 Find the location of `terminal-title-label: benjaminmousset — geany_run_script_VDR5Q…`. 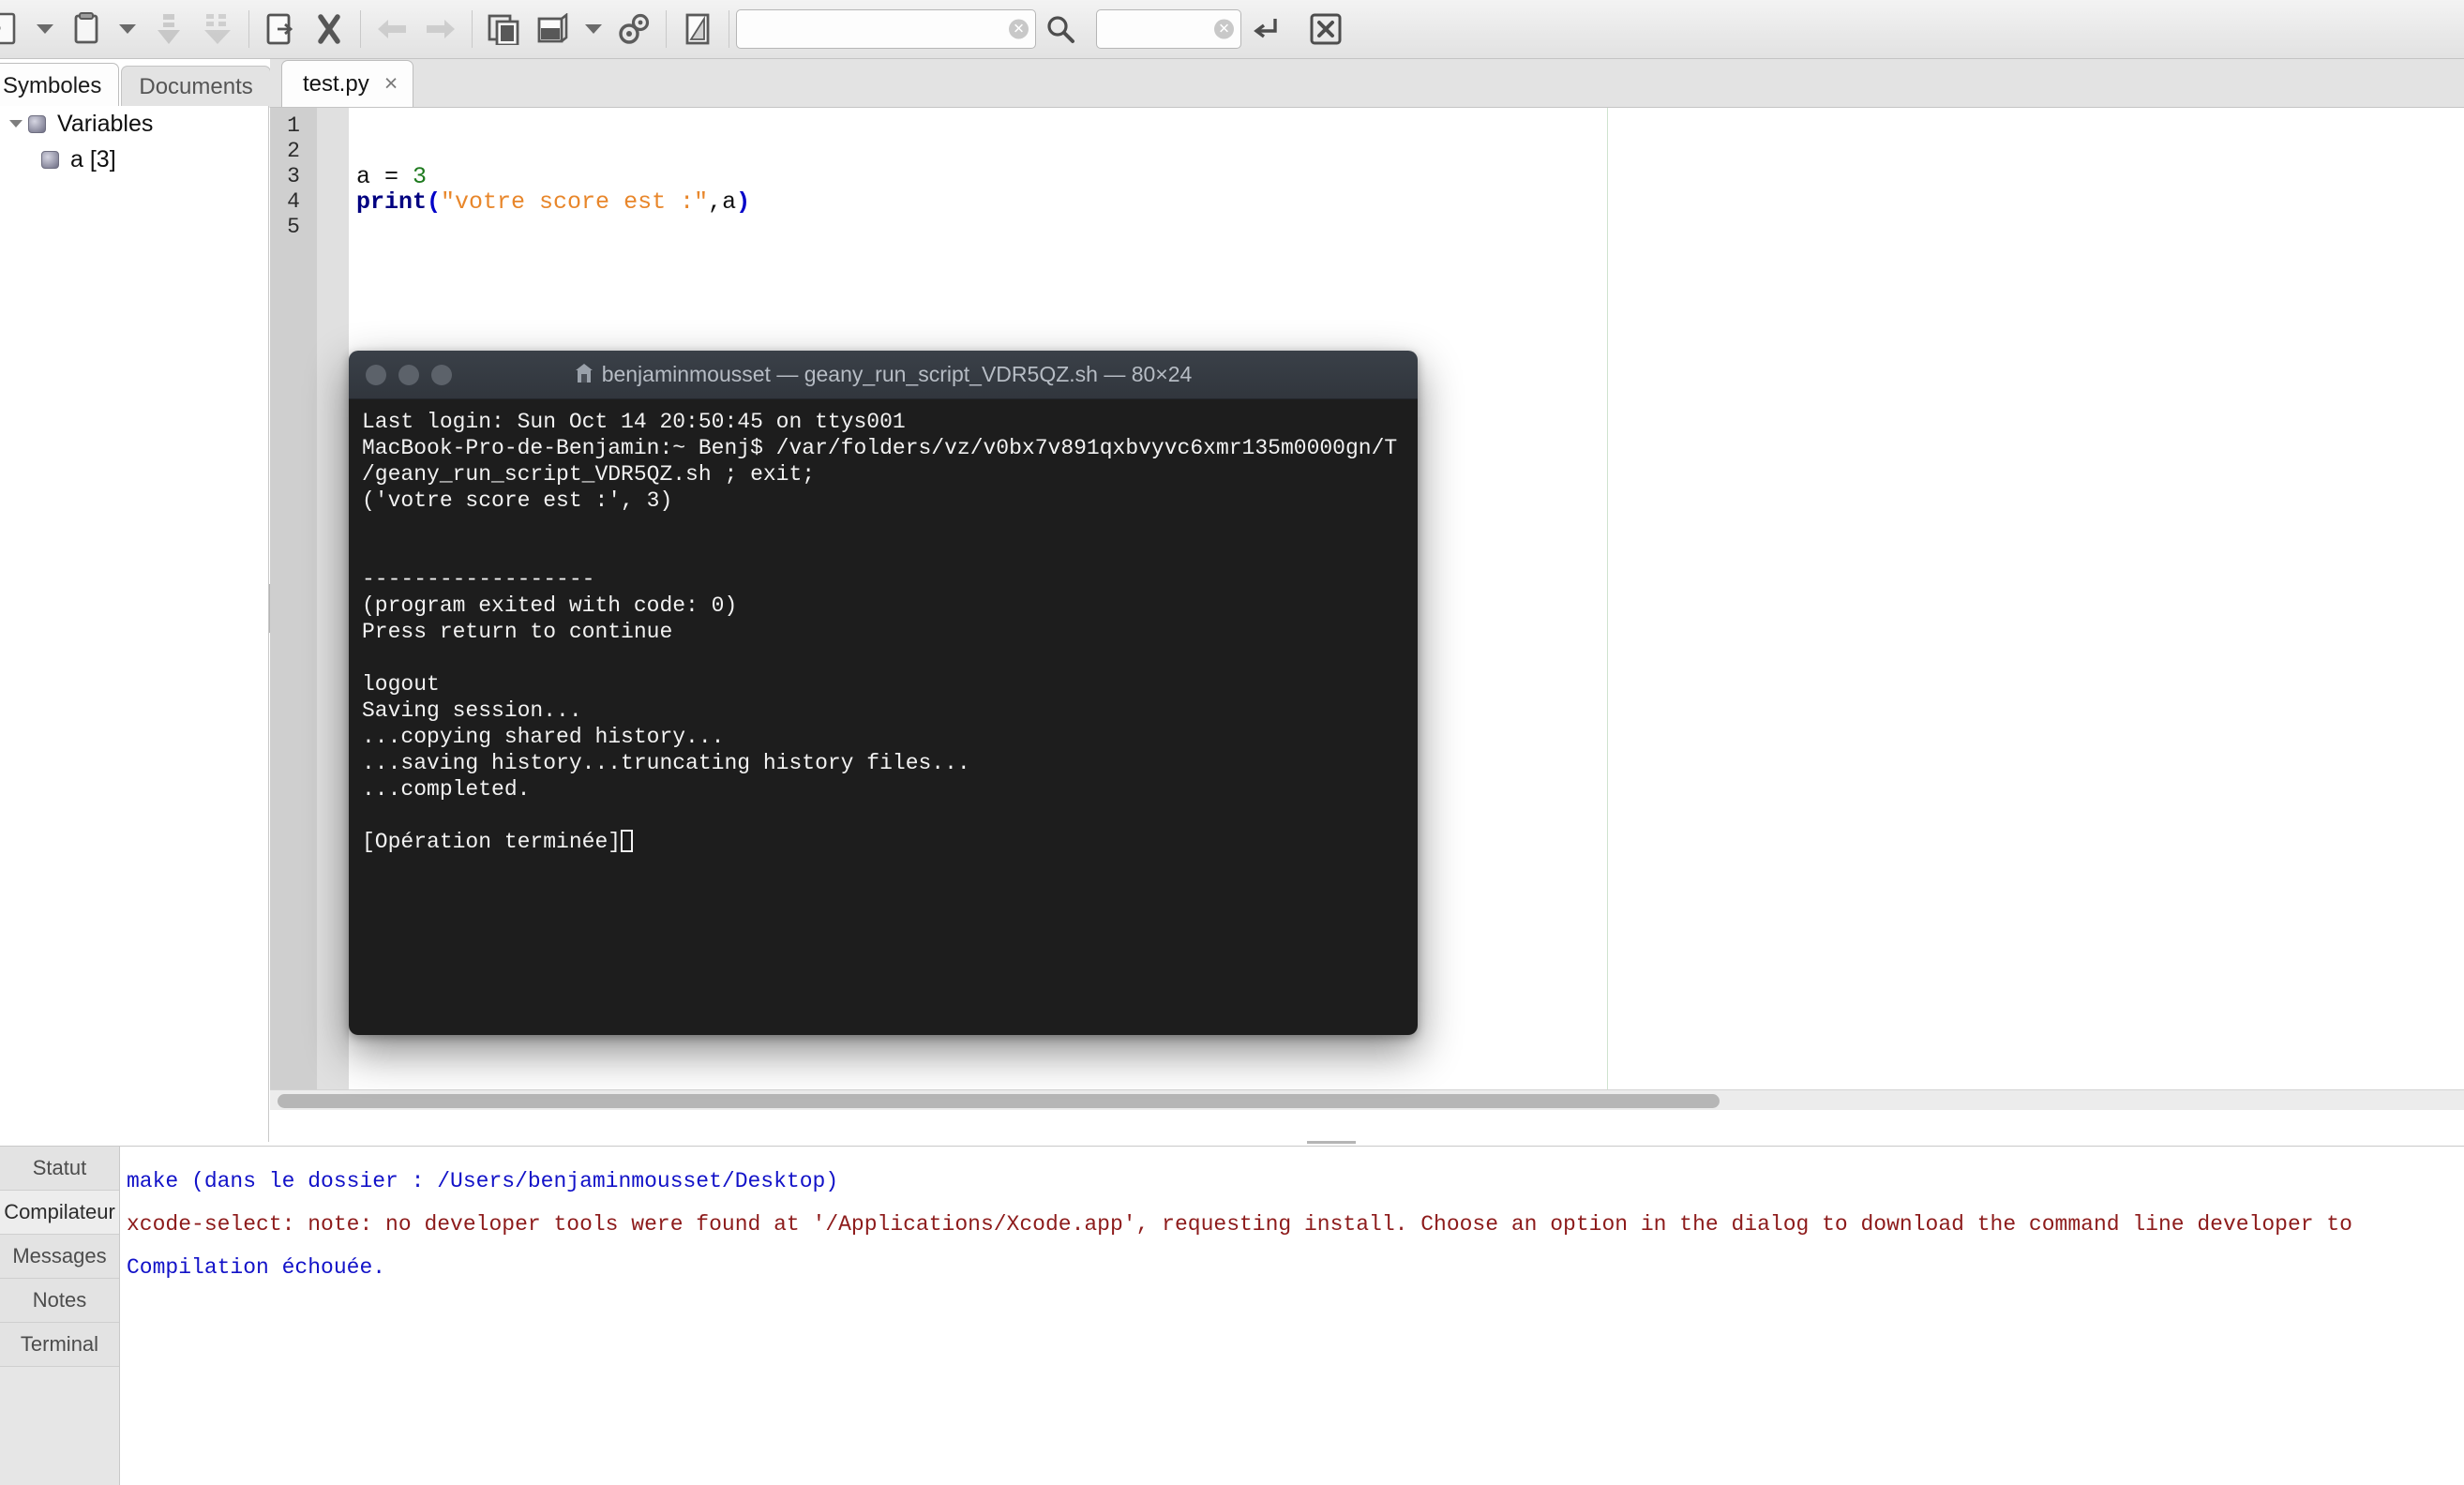

terminal-title-label: benjaminmousset — geany_run_script_VDR5Q… is located at coordinates (897, 374).